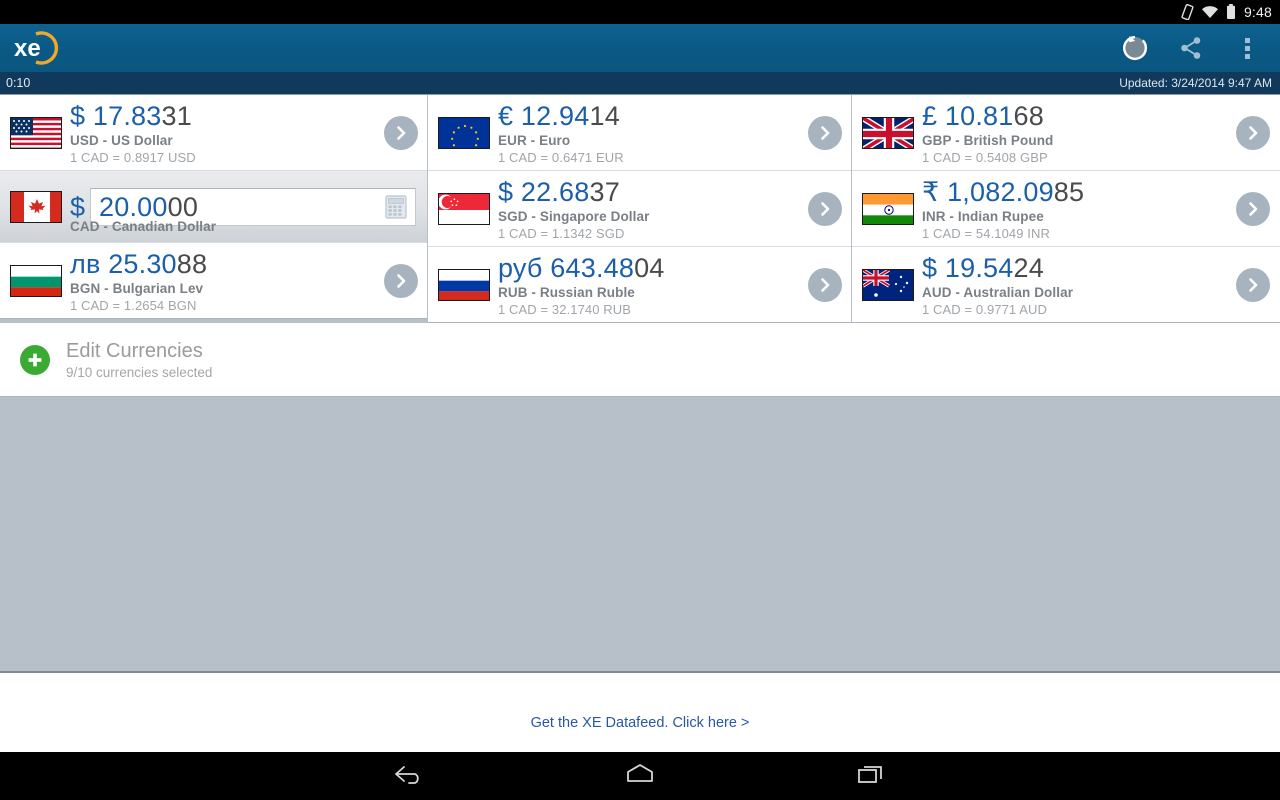 The height and width of the screenshot is (800, 1280). I want to click on app-bar: xe, so click(640, 48).